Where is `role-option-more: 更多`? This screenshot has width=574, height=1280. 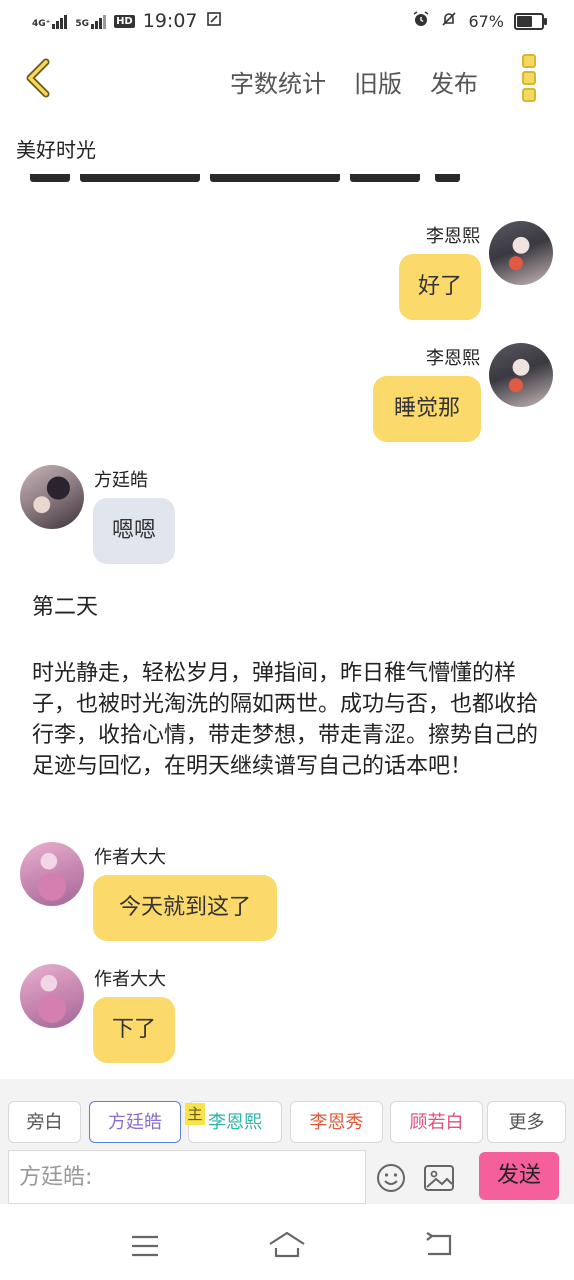
role-option-more: 更多 is located at coordinates (526, 1122).